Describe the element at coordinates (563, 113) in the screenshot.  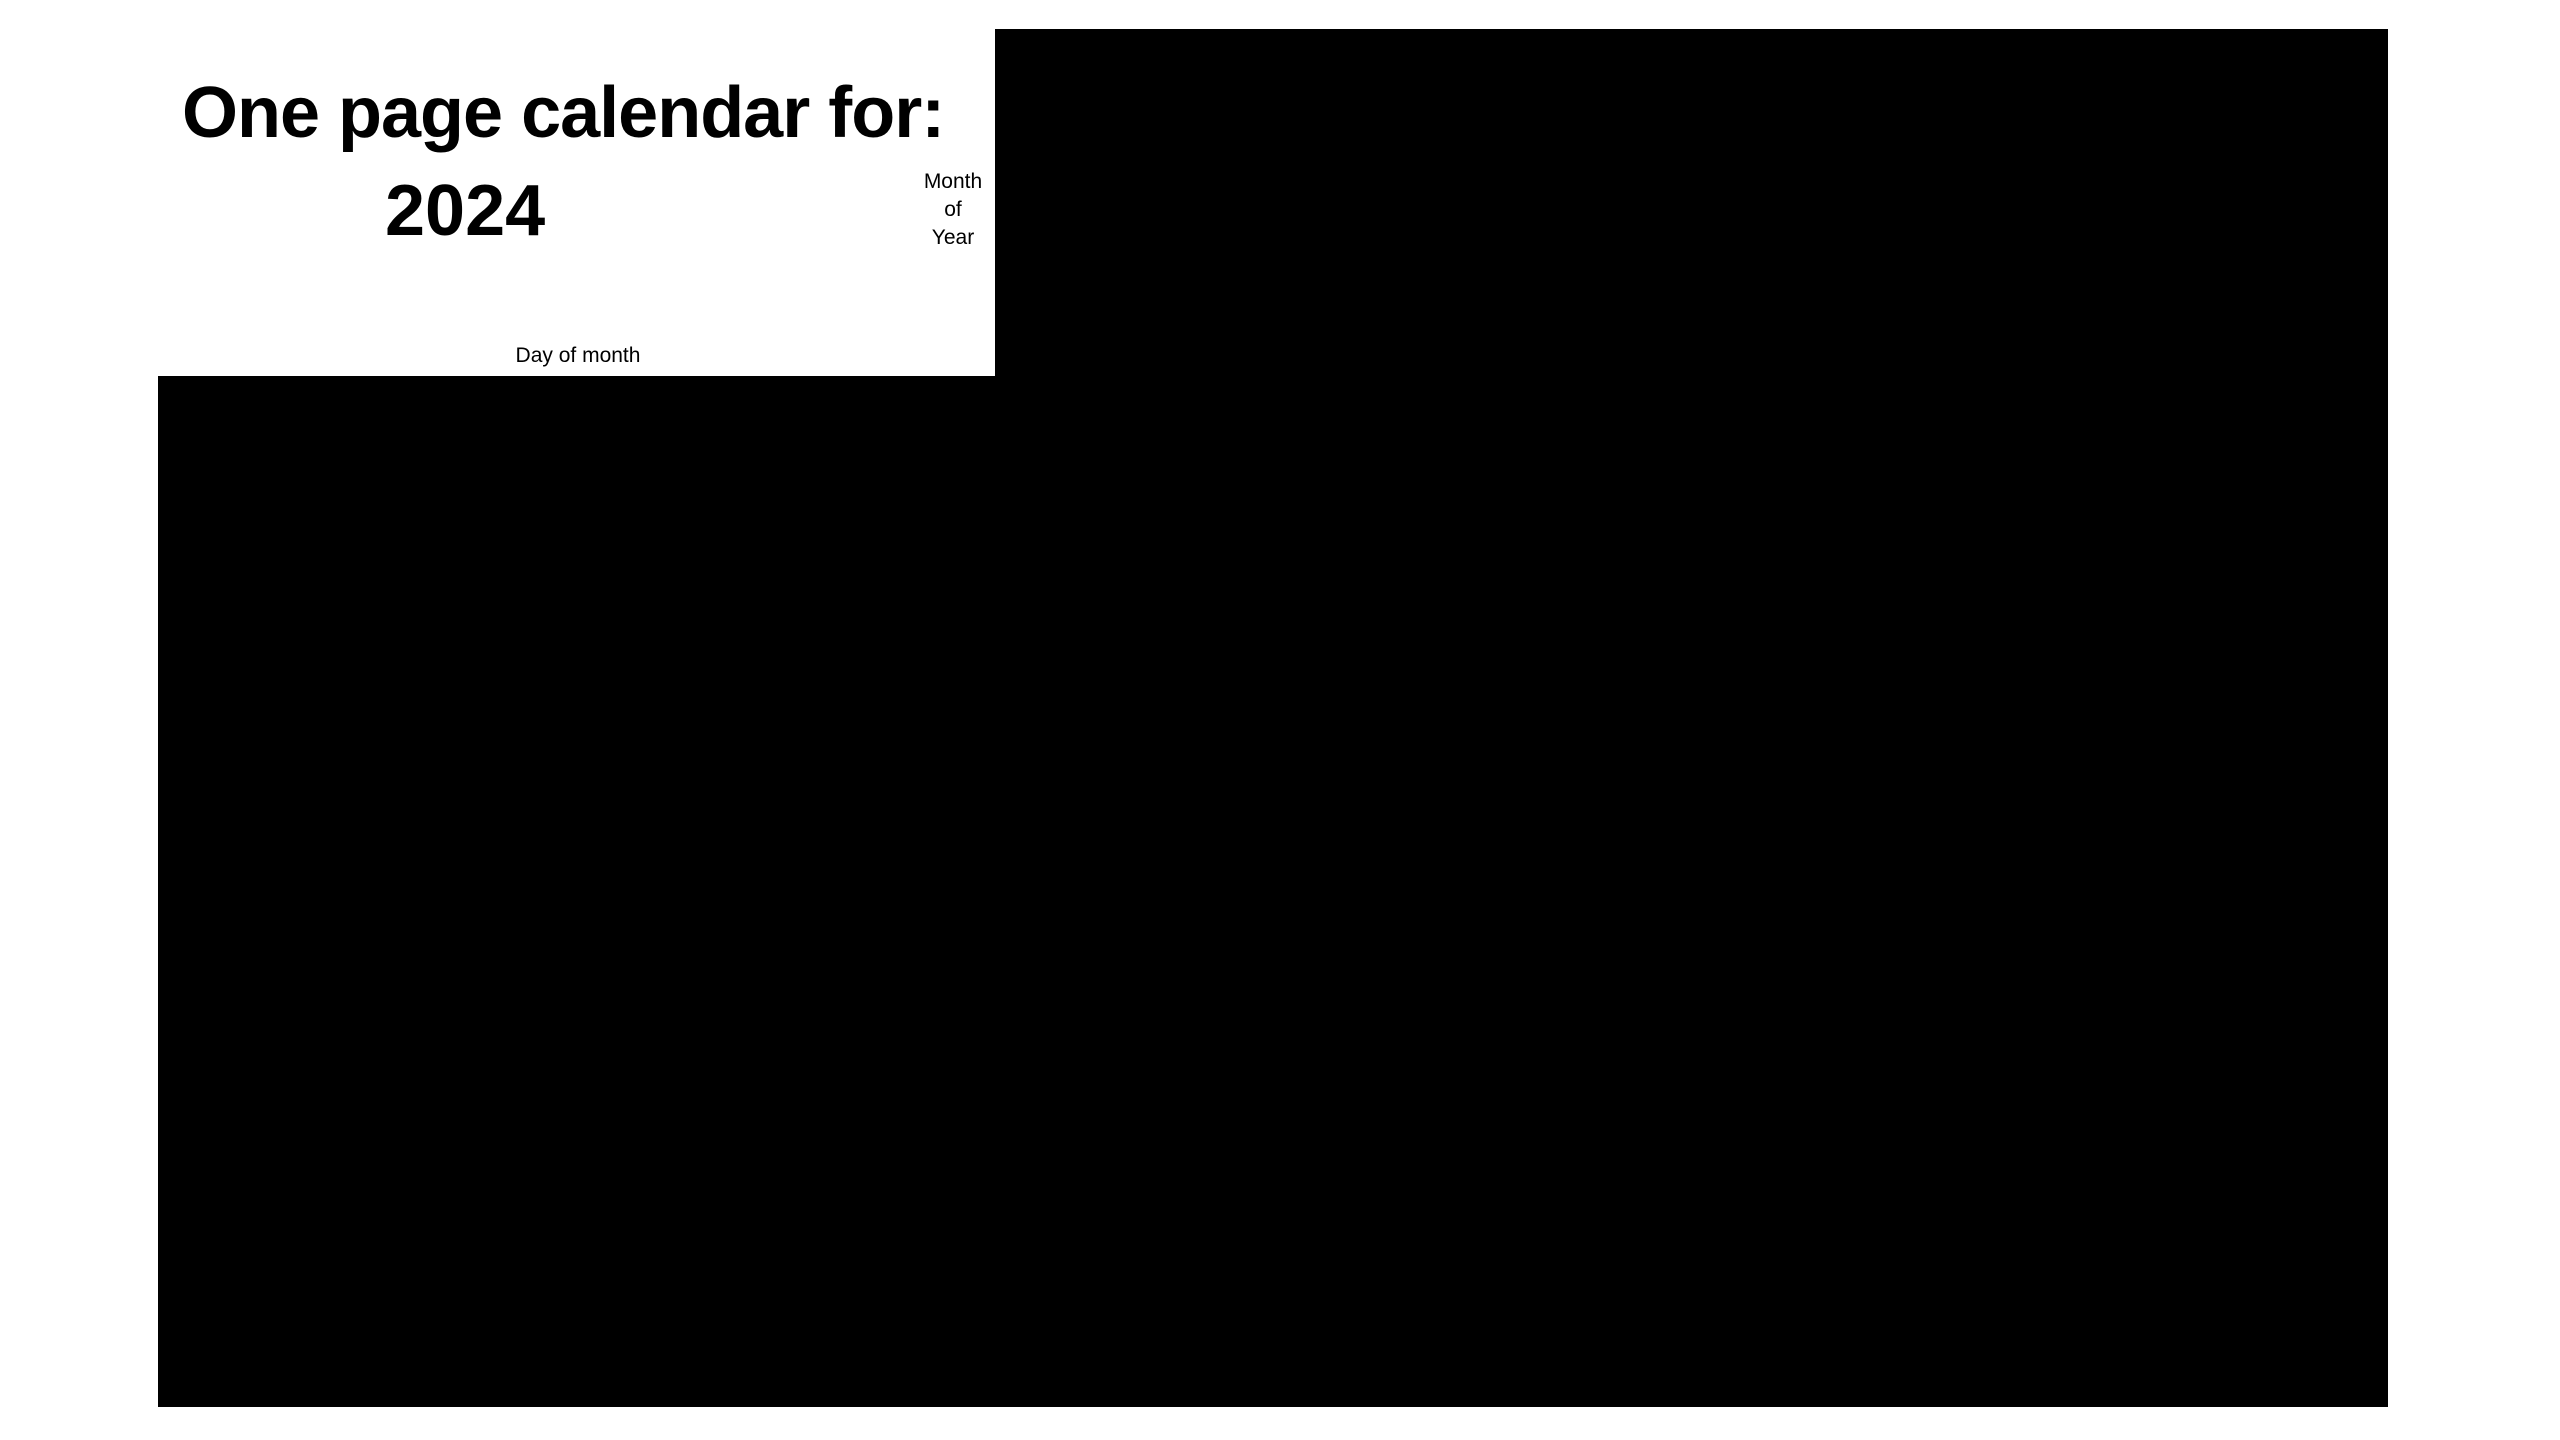
I see `calendar-title: One page calendar for:` at that location.